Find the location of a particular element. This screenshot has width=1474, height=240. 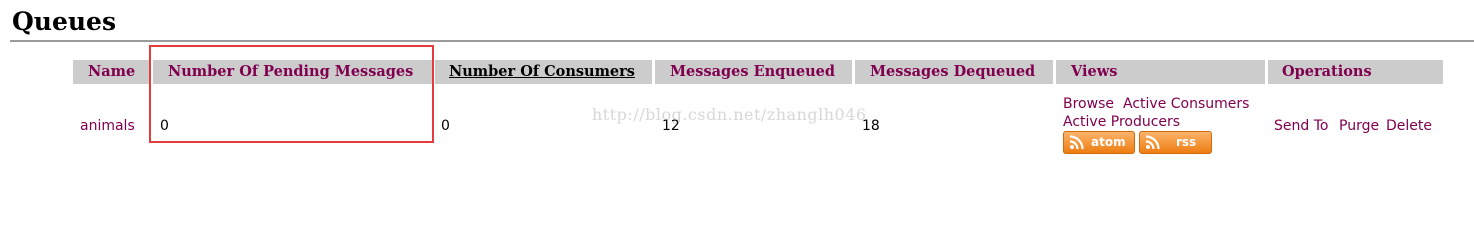

column-header-operations: Operations is located at coordinates (1355, 72).